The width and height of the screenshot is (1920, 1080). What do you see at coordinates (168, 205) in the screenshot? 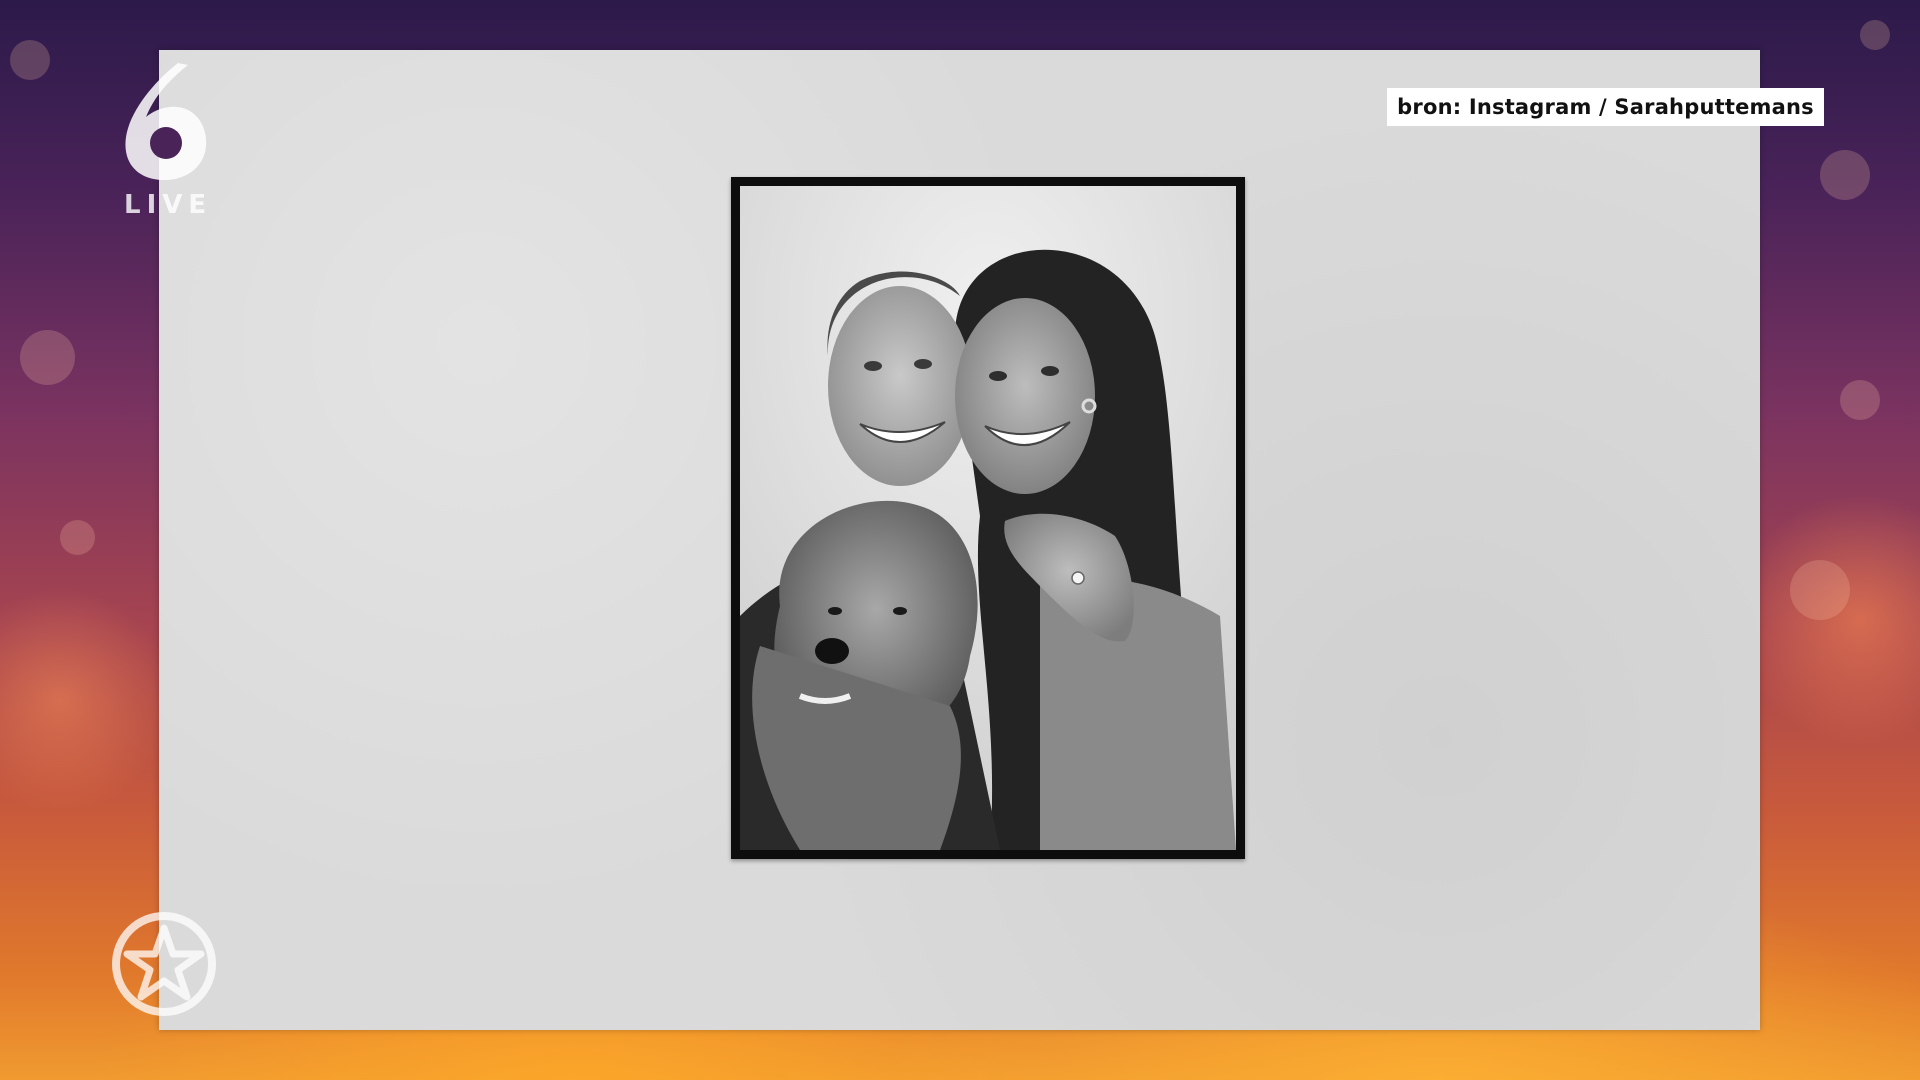
I see `live-label: LIVE` at bounding box center [168, 205].